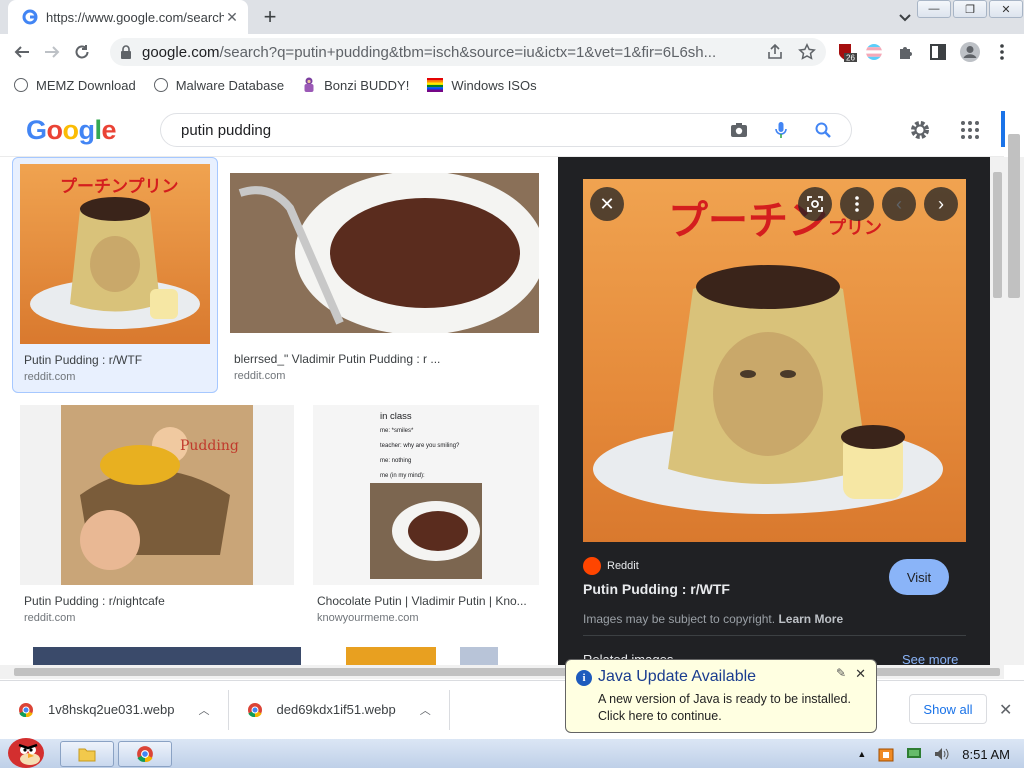  What do you see at coordinates (441, 130) in the screenshot?
I see `search-input` at bounding box center [441, 130].